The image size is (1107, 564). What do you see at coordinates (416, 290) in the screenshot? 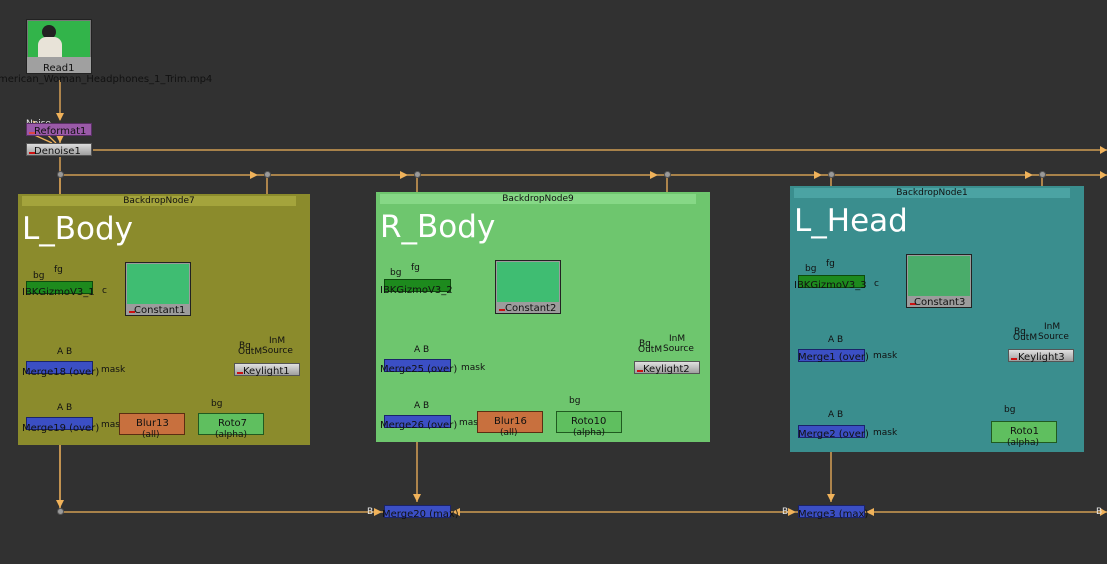
I see `ibk2-node-name: IBKGizmoV3_2` at bounding box center [416, 290].